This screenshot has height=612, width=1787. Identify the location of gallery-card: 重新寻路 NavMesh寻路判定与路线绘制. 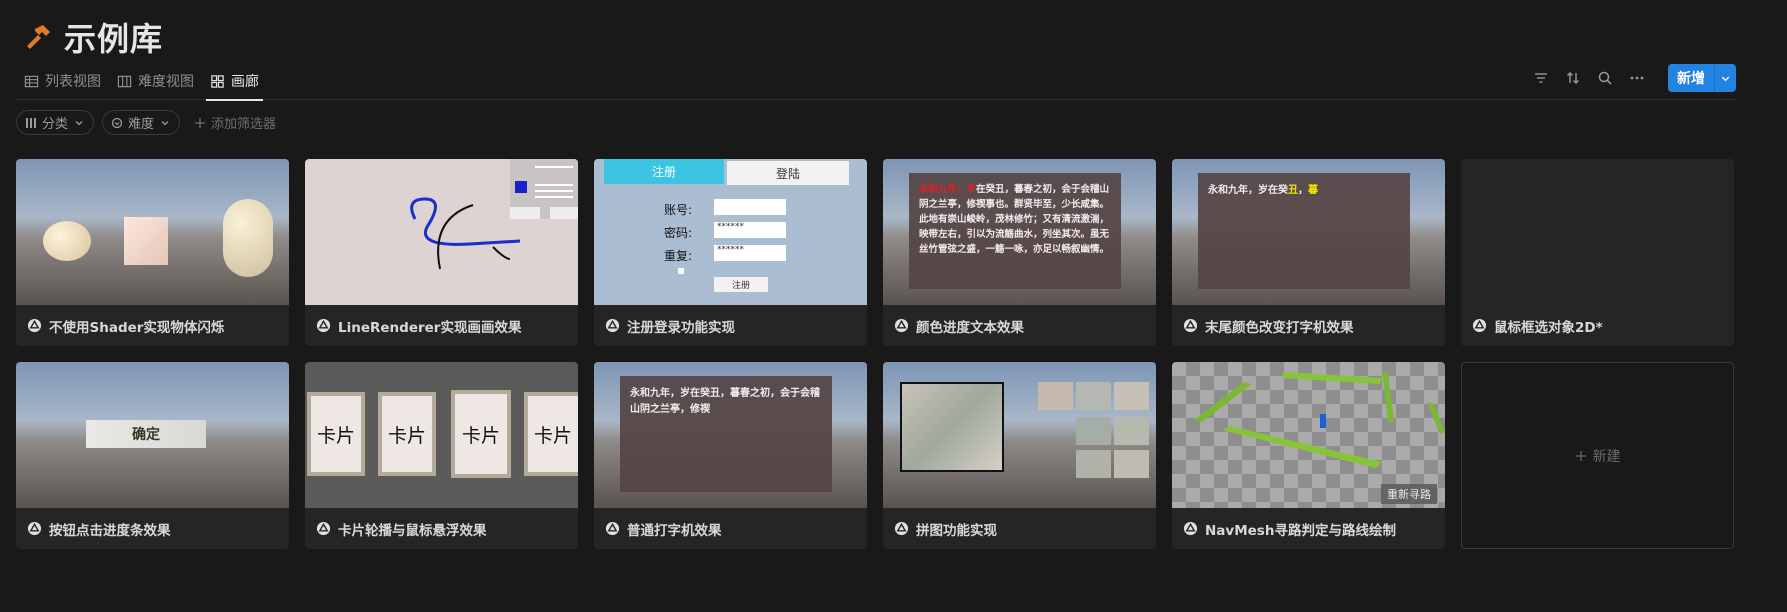
(1308, 455).